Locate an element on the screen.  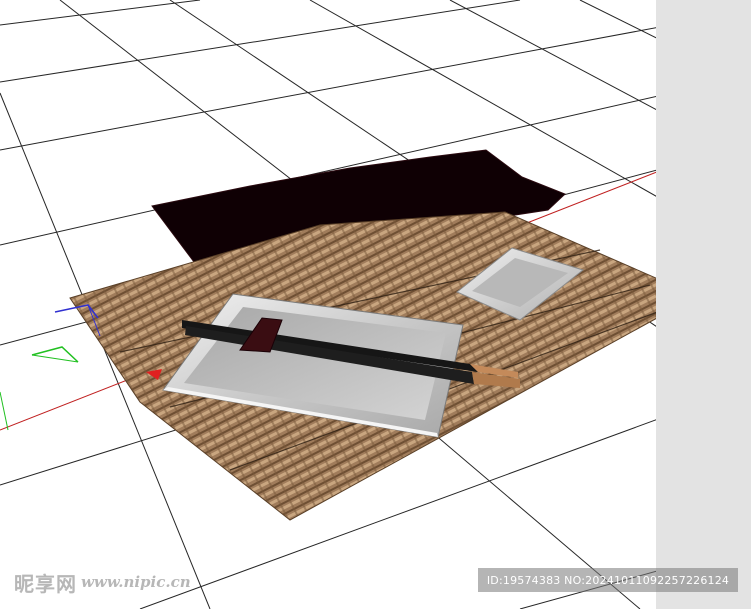
right-side-panel is located at coordinates (703, 304).